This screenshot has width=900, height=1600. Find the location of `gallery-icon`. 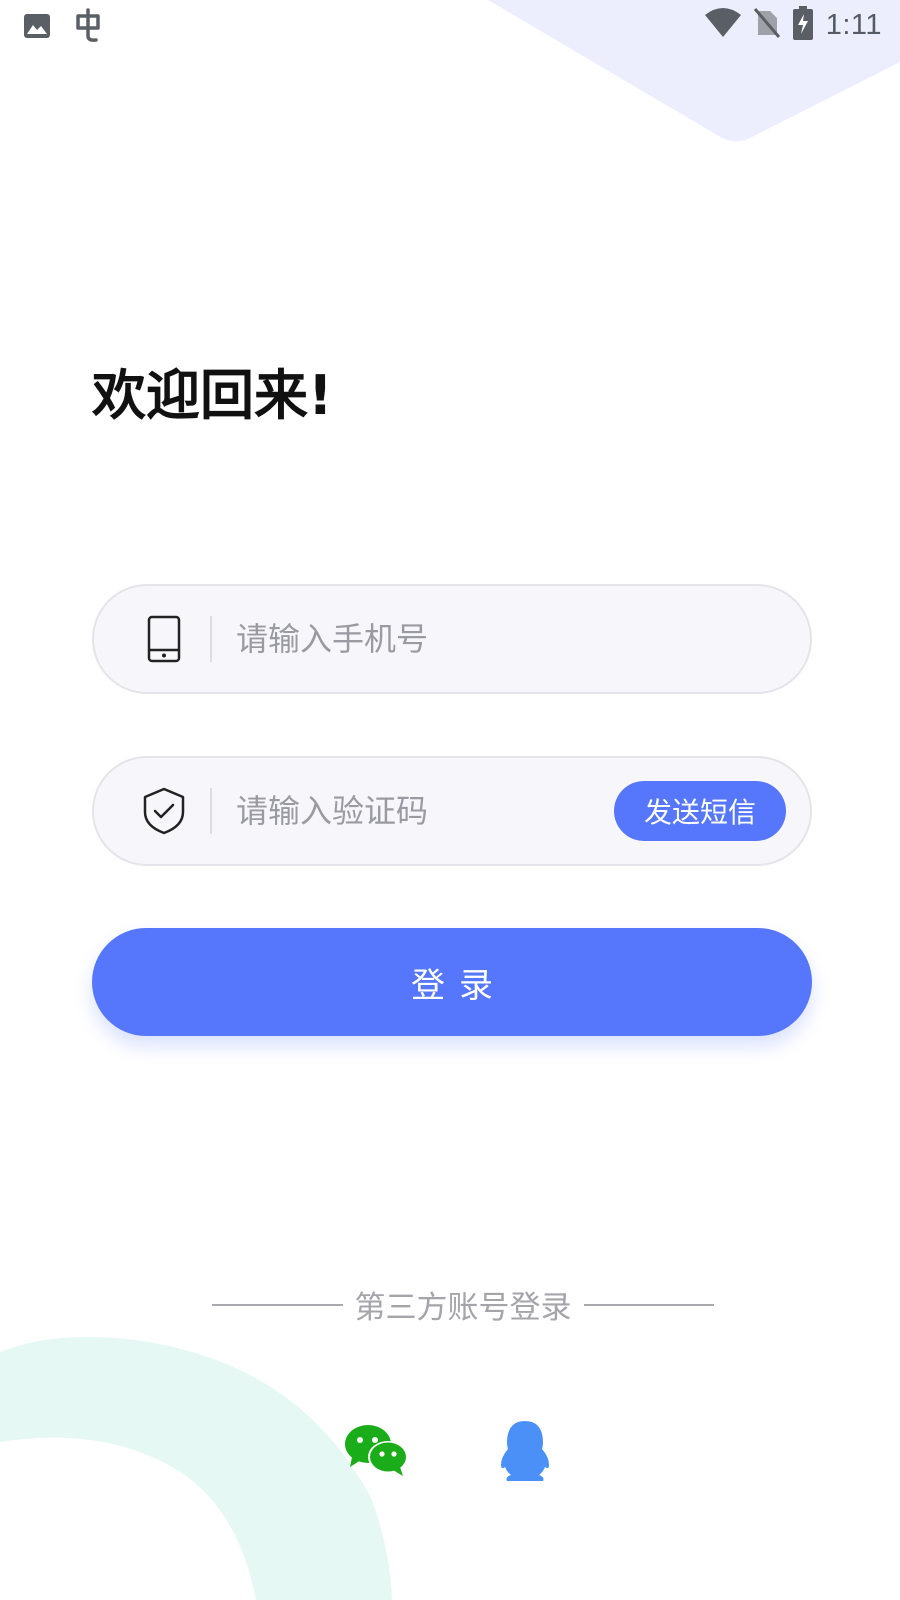

gallery-icon is located at coordinates (37, 28).